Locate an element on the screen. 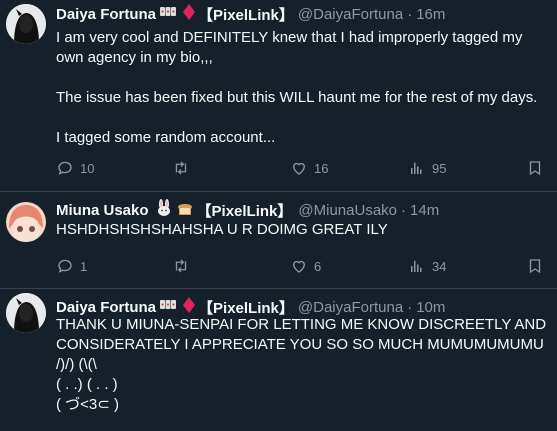  tweet-line: HSHDHSHSHSHAHSHA U R DOIMG GREAT ILY is located at coordinates (222, 229).